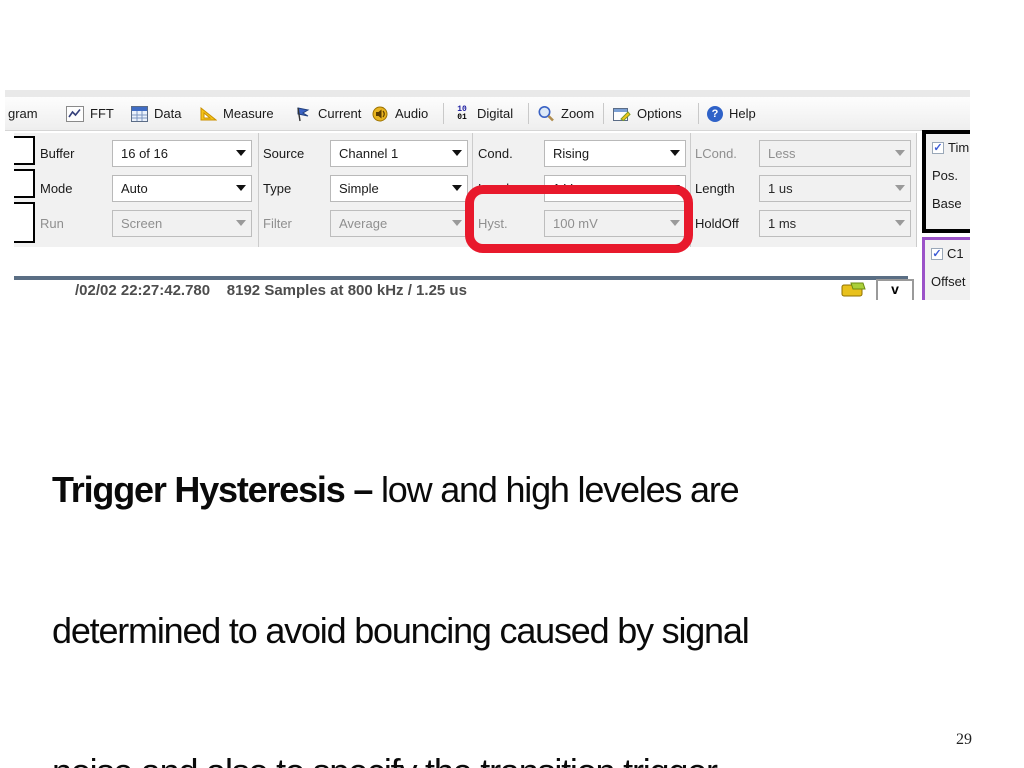 The height and width of the screenshot is (768, 1024). Describe the element at coordinates (495, 153) in the screenshot. I see `cond-label: Cond.` at that location.